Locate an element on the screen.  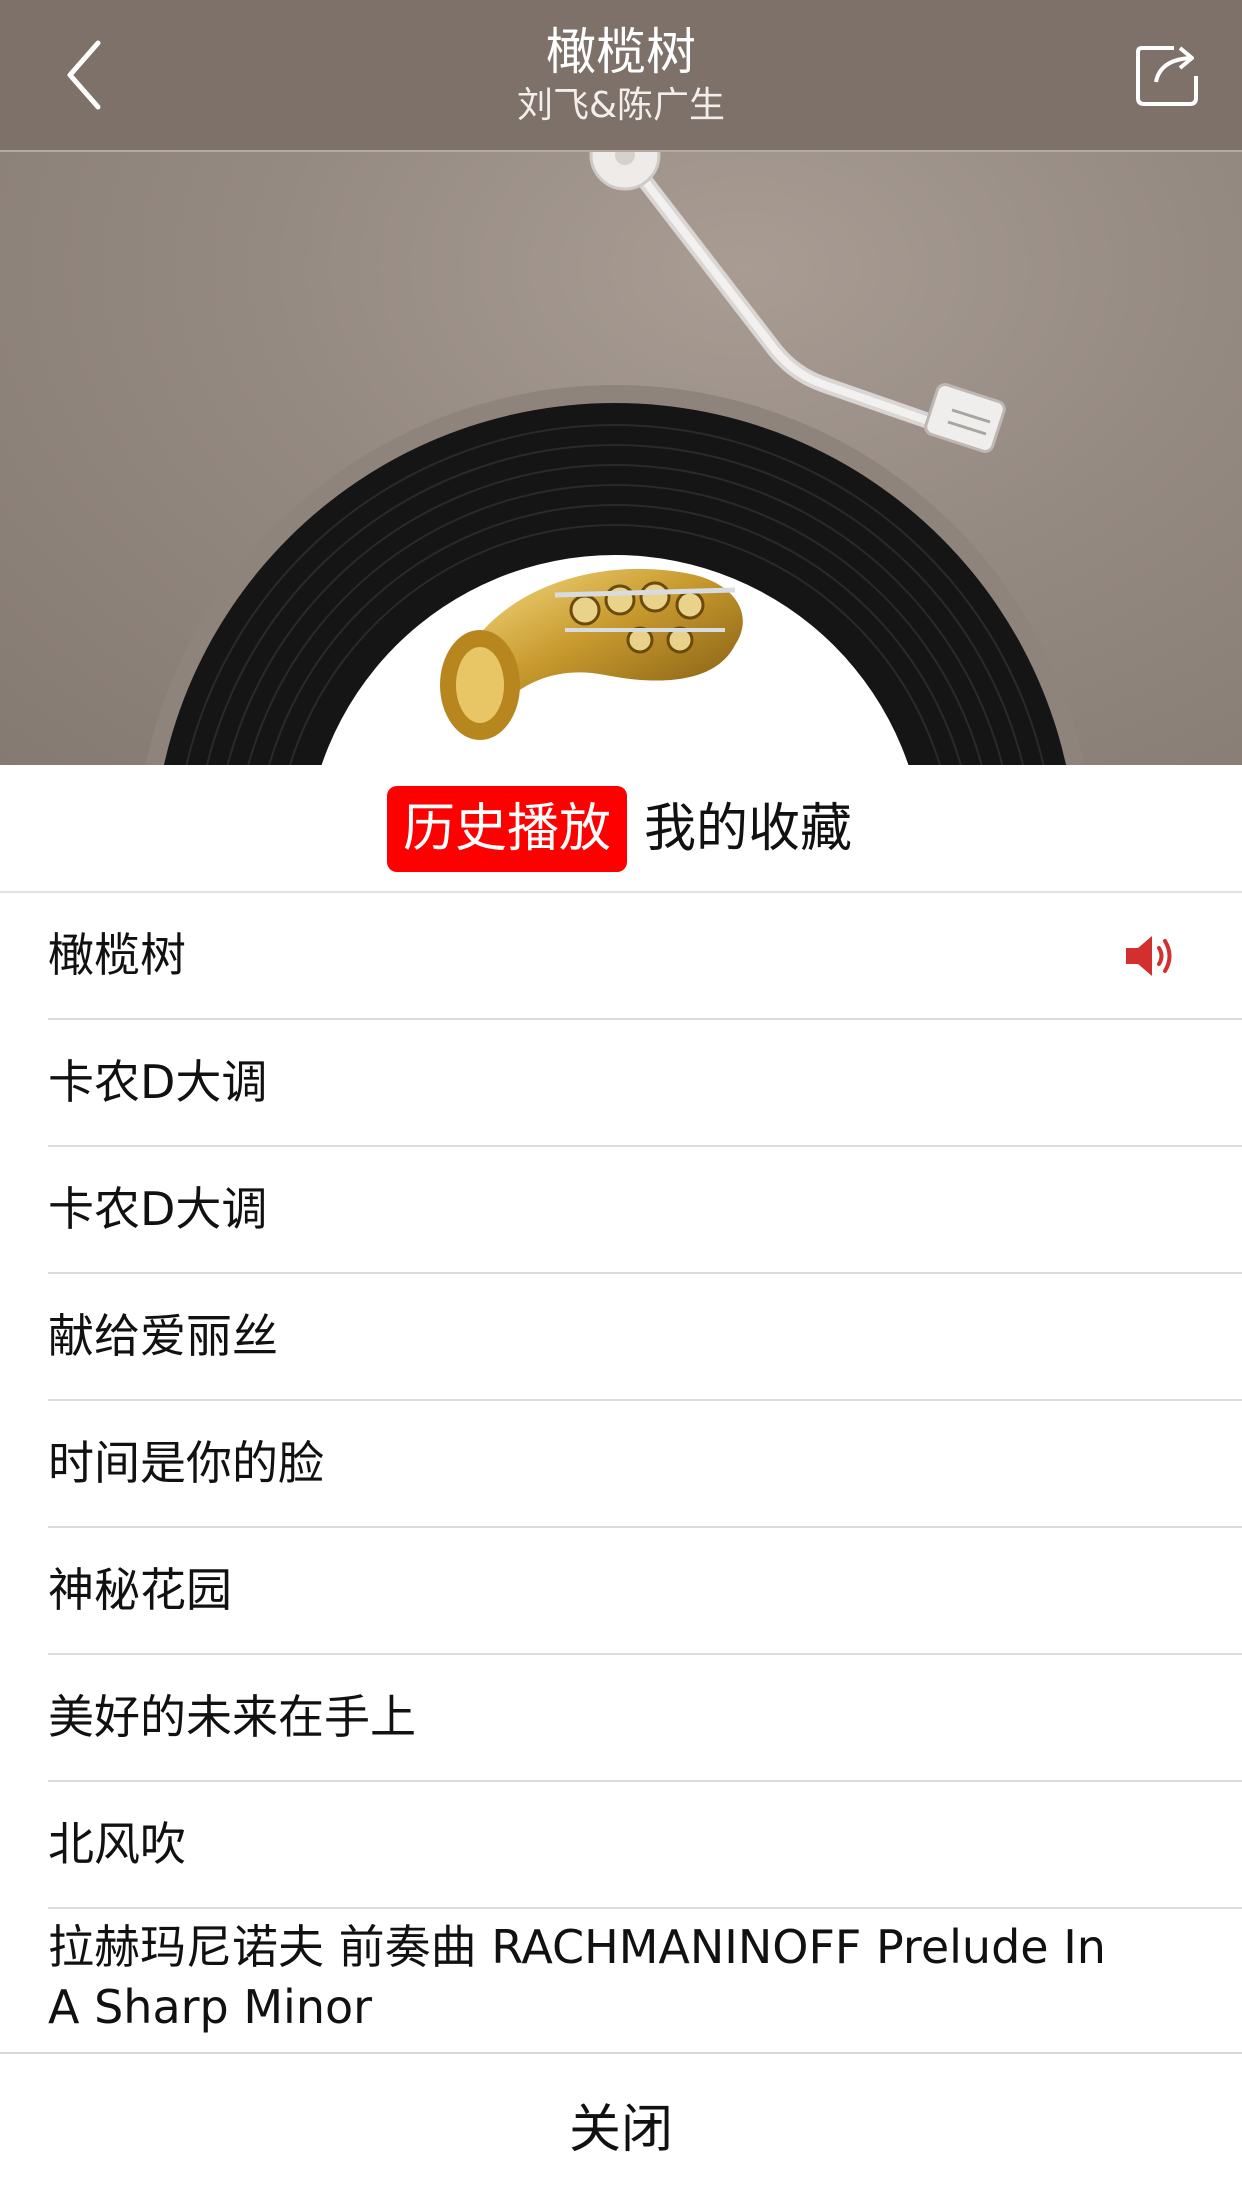
share-icon is located at coordinates (1167, 76).